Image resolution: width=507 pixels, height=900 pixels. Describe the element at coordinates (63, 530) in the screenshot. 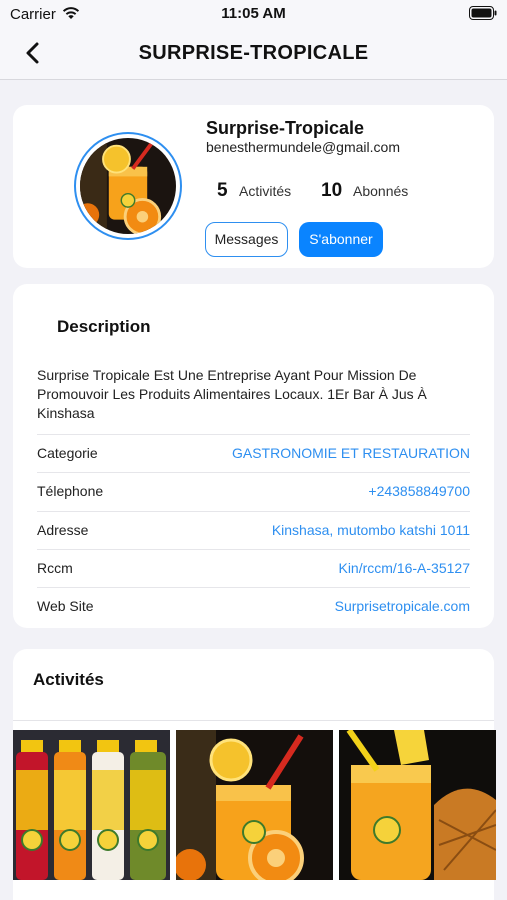

I see `address-label: Adresse` at that location.